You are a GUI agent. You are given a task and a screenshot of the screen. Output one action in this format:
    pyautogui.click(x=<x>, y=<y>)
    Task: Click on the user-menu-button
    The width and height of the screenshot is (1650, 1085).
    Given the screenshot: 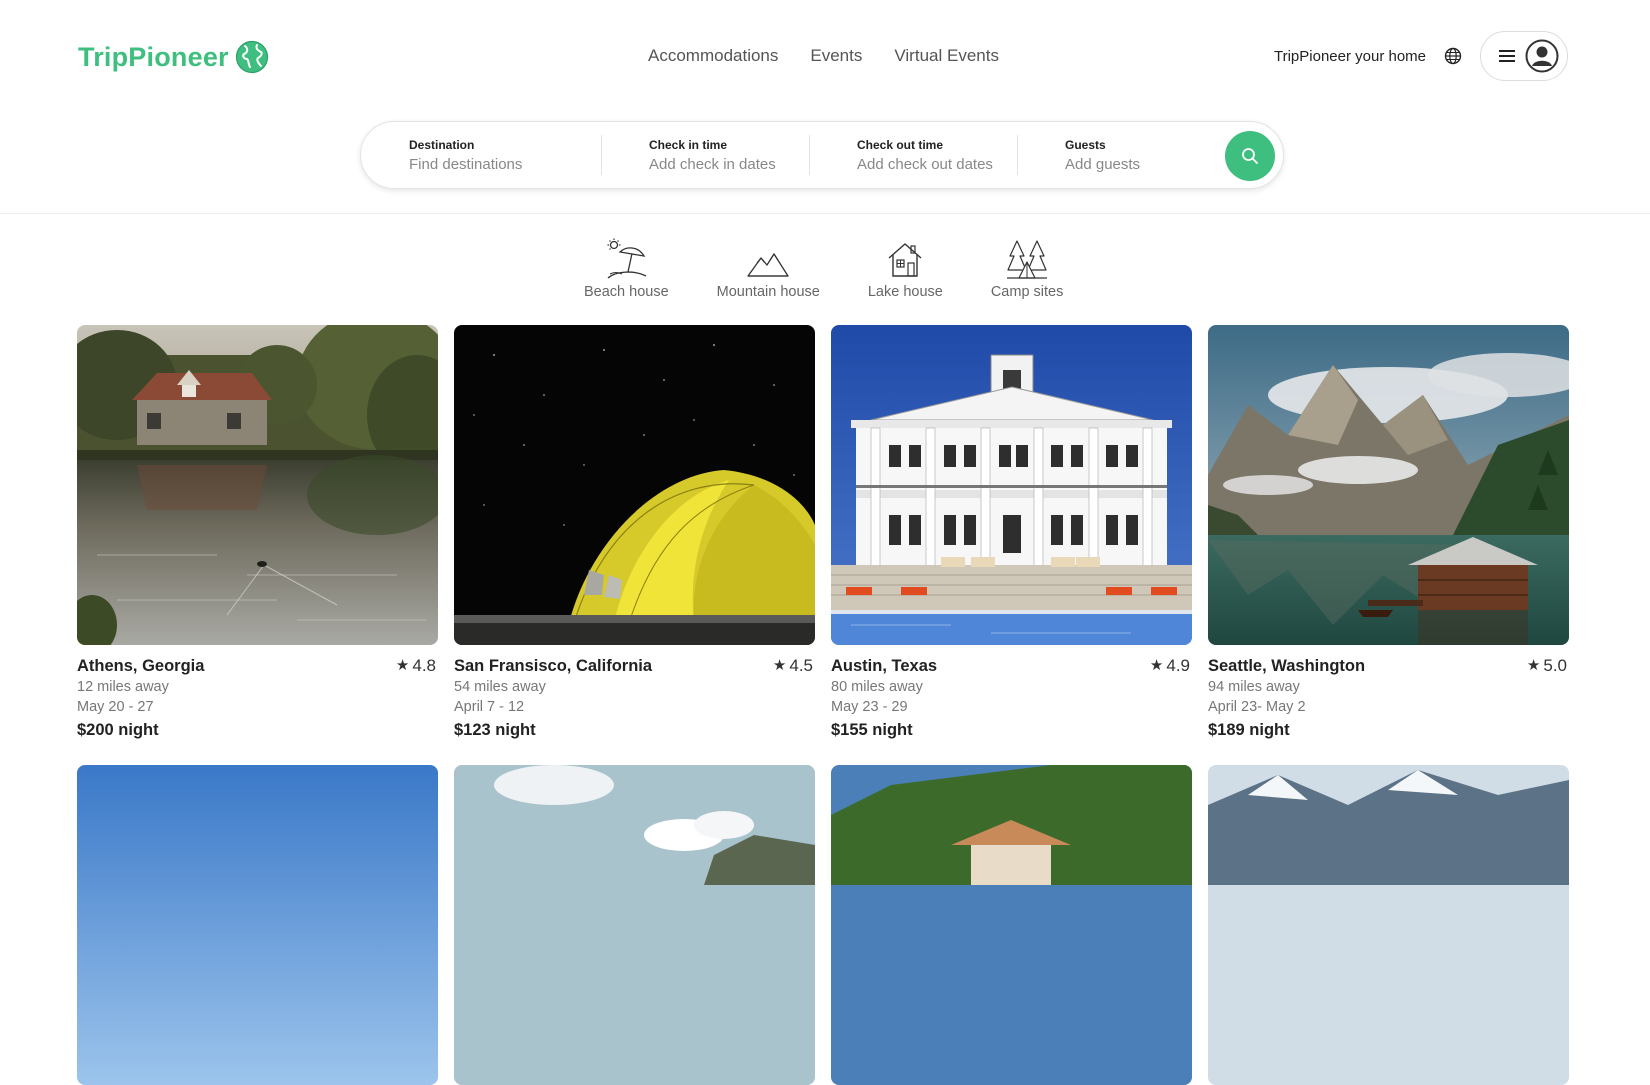 What is the action you would take?
    pyautogui.click(x=1524, y=56)
    